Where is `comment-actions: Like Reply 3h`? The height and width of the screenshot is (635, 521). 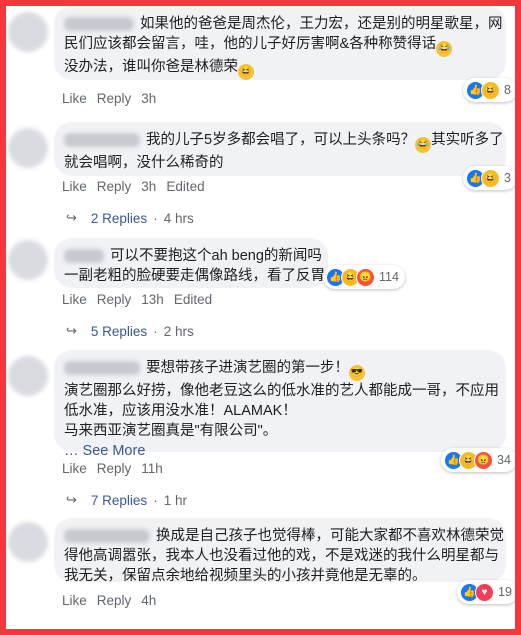 comment-actions: Like Reply 3h is located at coordinates (114, 98).